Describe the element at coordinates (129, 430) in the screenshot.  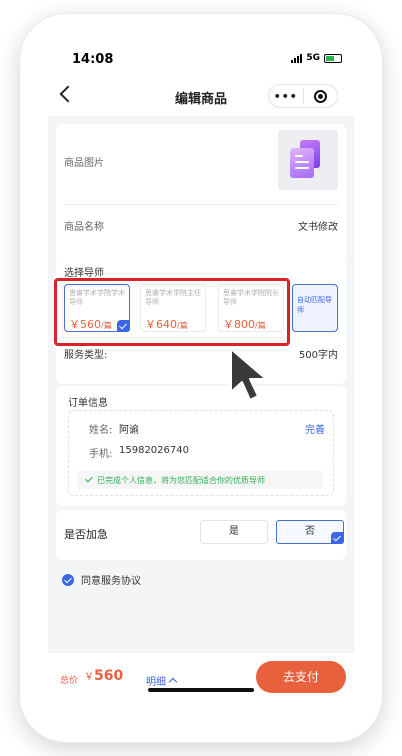
I see `name-value: 阿谕` at that location.